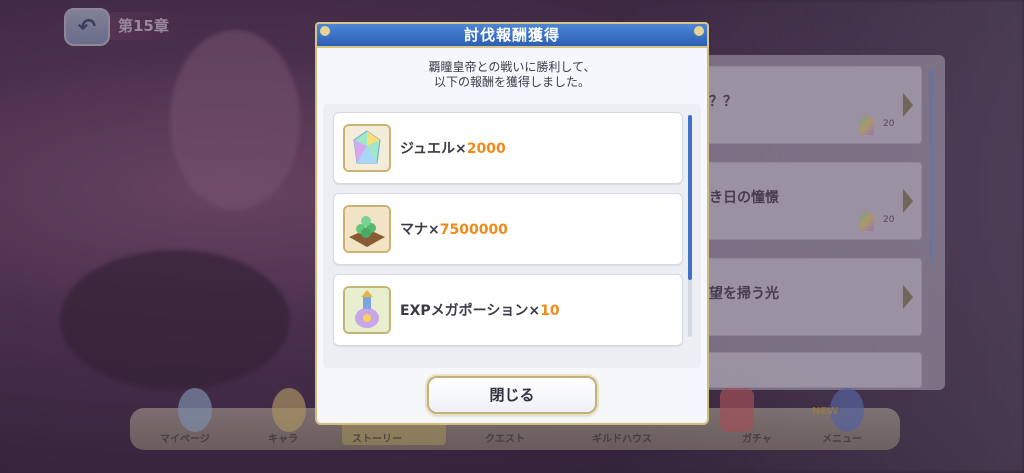 The image size is (1024, 473). What do you see at coordinates (473, 230) in the screenshot?
I see `reward-quantity: 7500000` at bounding box center [473, 230].